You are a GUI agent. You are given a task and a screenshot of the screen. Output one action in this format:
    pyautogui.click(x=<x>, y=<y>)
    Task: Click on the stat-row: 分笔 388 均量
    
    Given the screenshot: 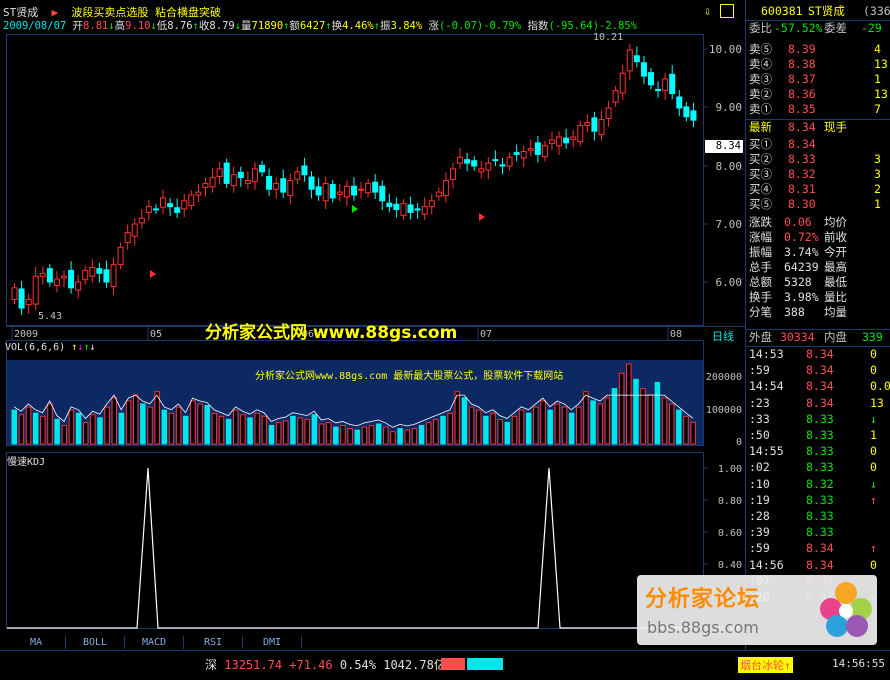 What is the action you would take?
    pyautogui.click(x=818, y=312)
    